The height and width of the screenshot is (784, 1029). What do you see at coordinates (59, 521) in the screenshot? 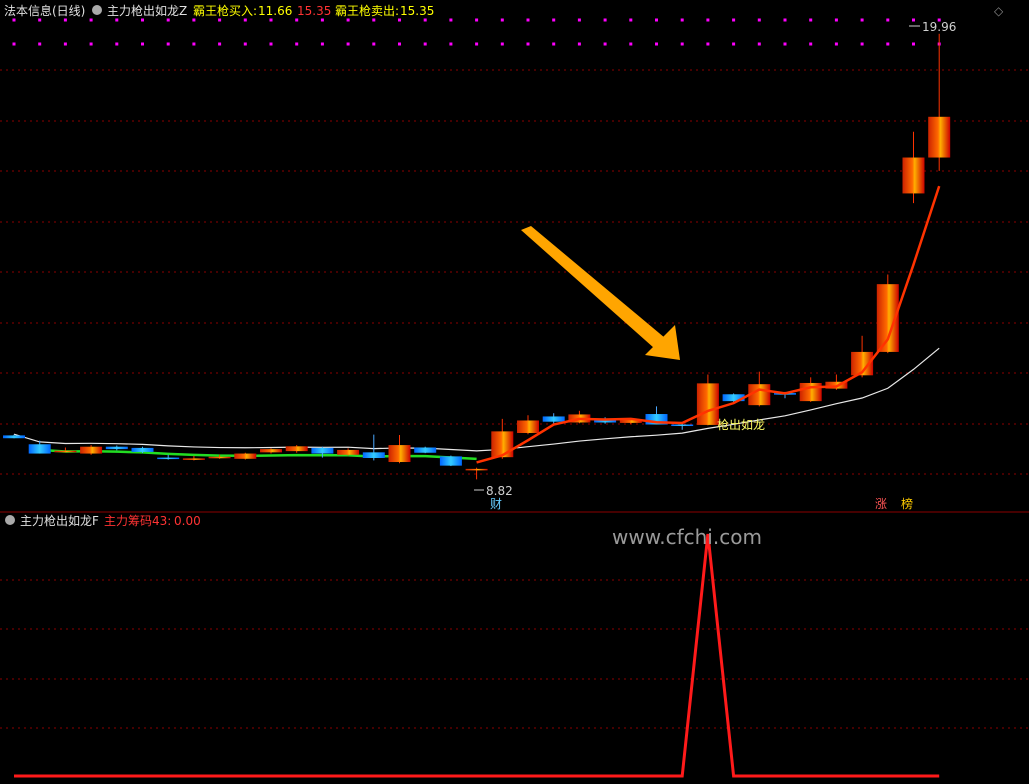
I see `indicator-name-bottom: 主力枪出如龙F` at bounding box center [59, 521].